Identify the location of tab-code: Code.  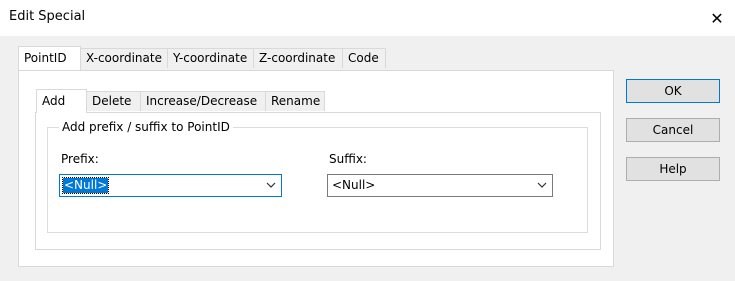
(364, 58).